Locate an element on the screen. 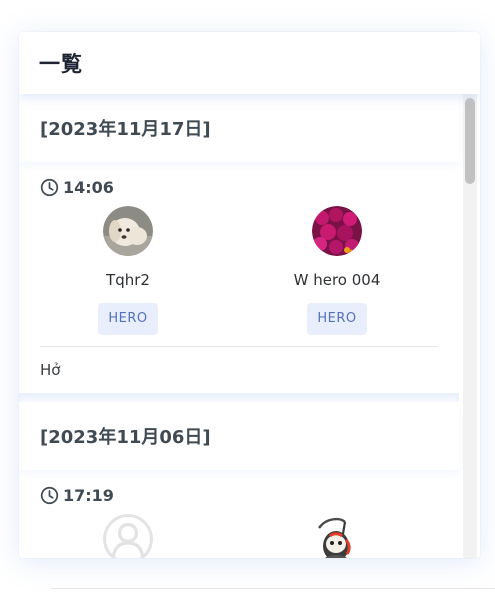 This screenshot has height=616, width=495. date-header: [2023年11月06日] is located at coordinates (239, 436).